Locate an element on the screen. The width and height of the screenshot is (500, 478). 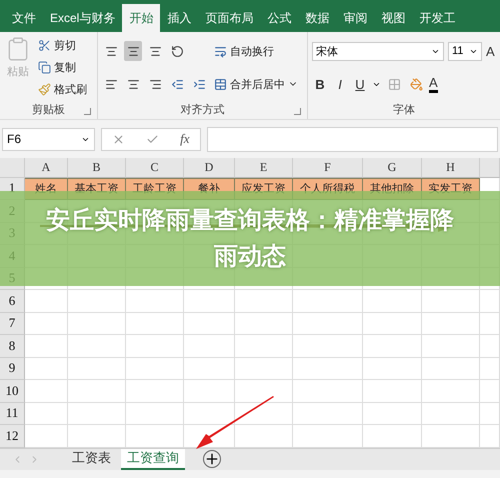
group-label: 字体 is located at coordinates (404, 109).